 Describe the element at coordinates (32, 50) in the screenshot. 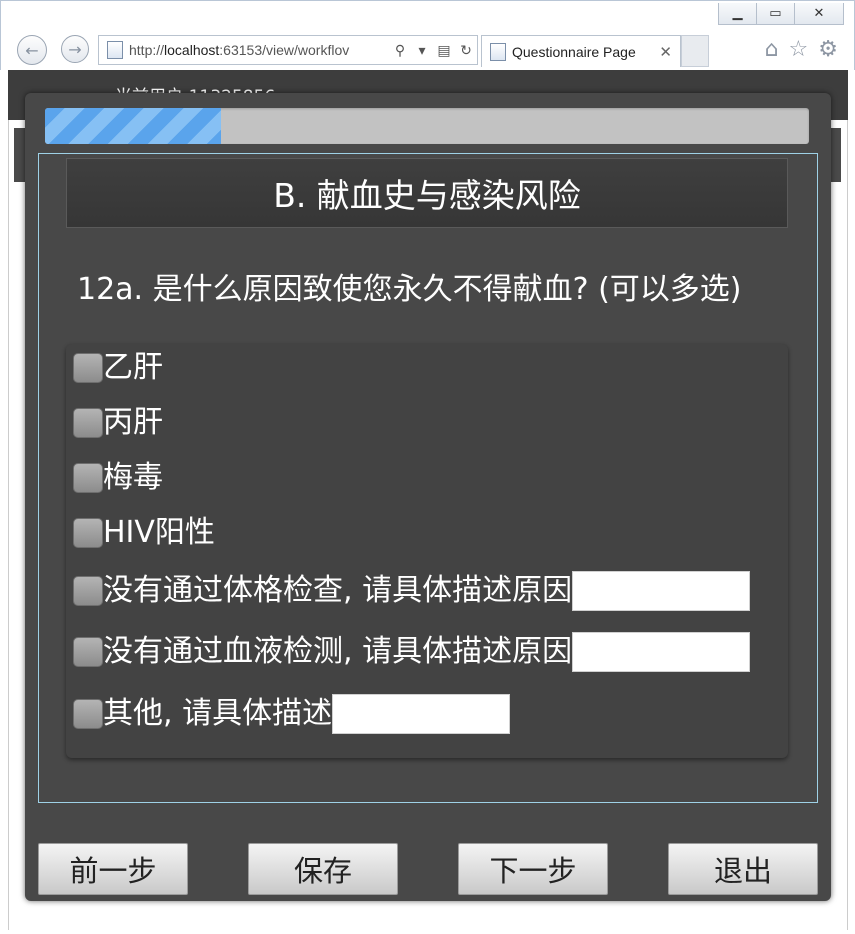

I see `back-arrow-icon: ←` at that location.